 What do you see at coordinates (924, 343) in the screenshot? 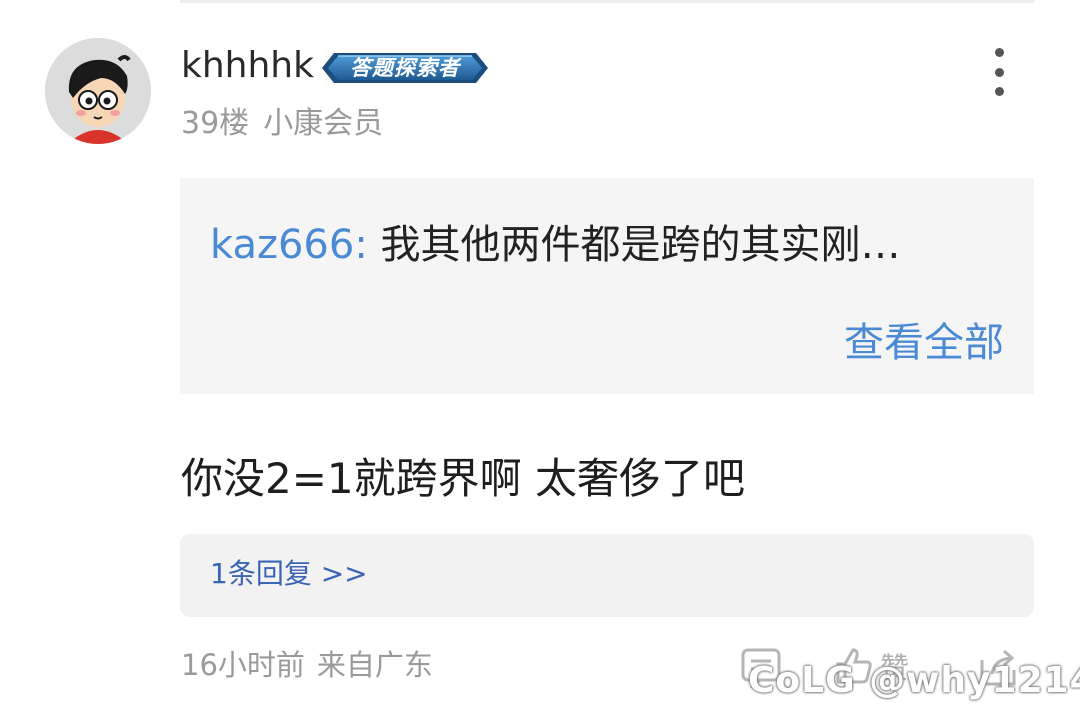
I see `view-all-link: 查看全部` at bounding box center [924, 343].